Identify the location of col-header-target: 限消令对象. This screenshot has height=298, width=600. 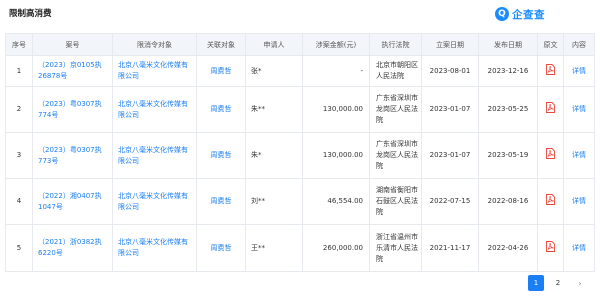
(154, 44).